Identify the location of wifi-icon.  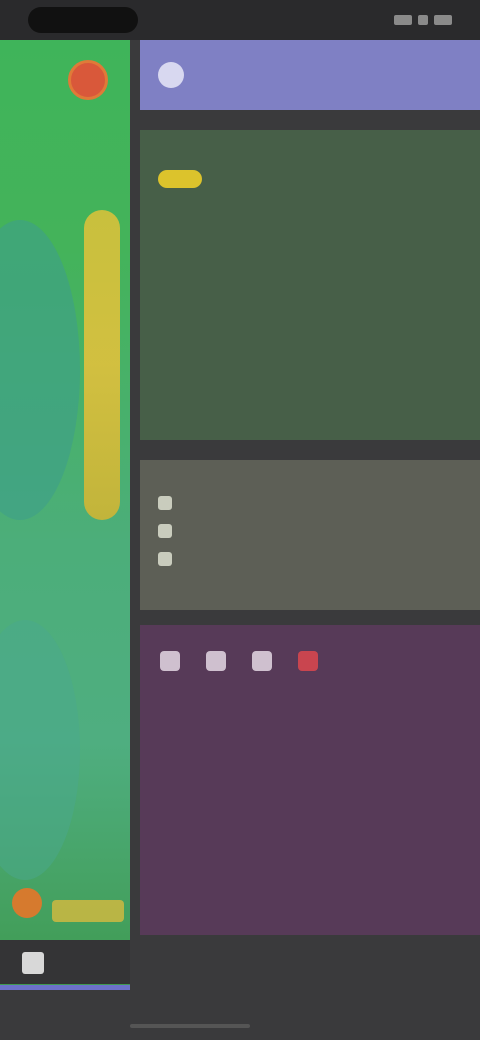
(423, 20).